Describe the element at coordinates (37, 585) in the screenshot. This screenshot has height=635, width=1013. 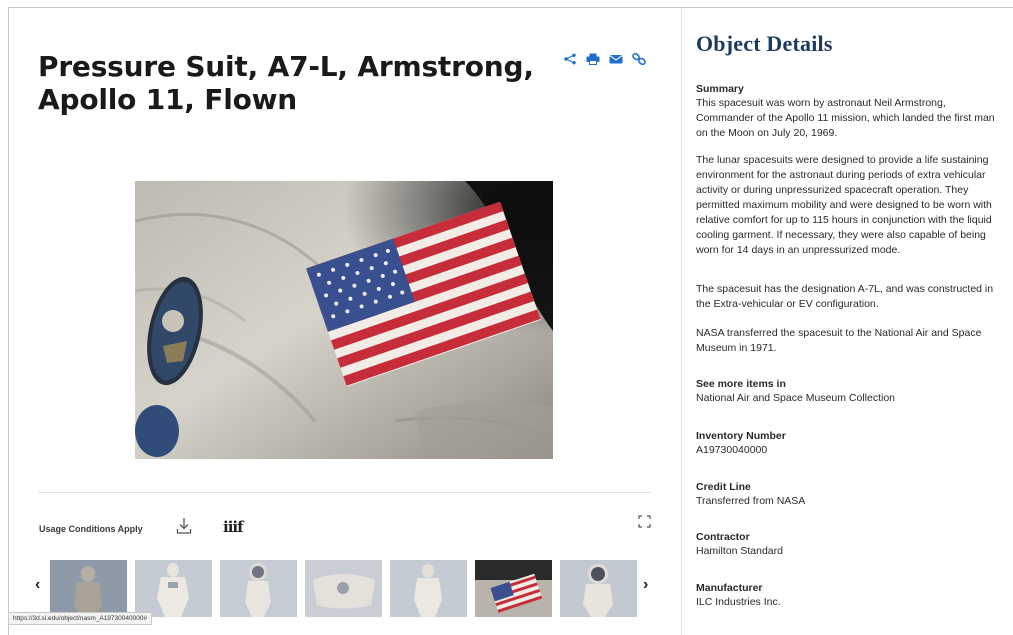
I see `carousel-prev-button: ‹` at that location.